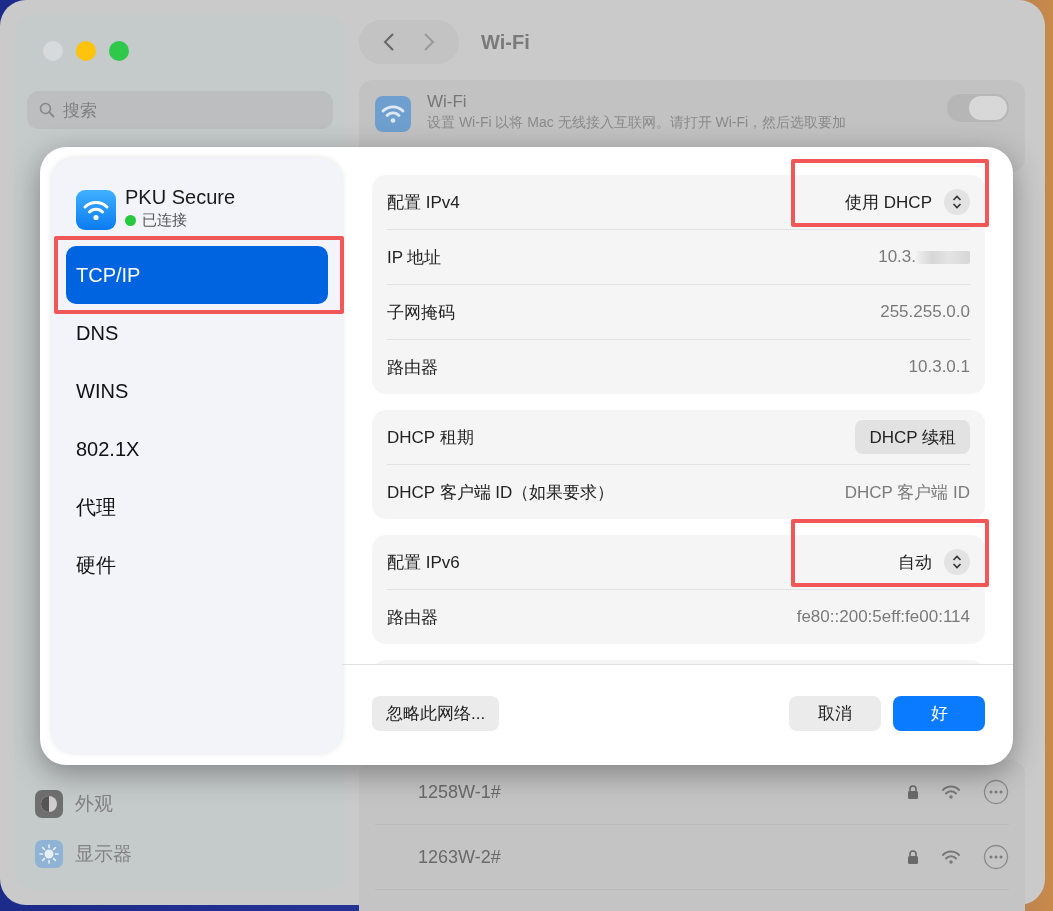 This screenshot has width=1053, height=911. I want to click on row-label: IP 地址, so click(414, 257).